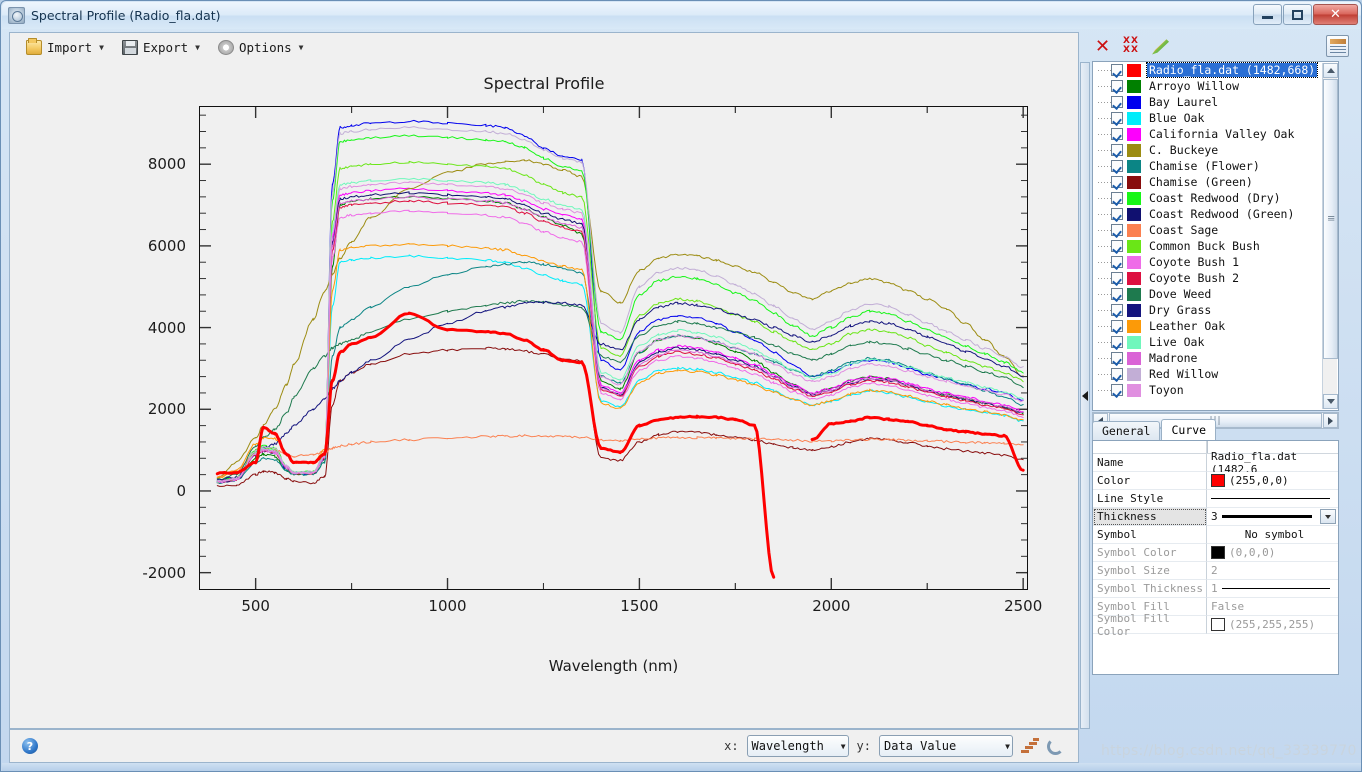 This screenshot has width=1362, height=772. What do you see at coordinates (1272, 535) in the screenshot?
I see `property-value-cell: No symbol` at bounding box center [1272, 535].